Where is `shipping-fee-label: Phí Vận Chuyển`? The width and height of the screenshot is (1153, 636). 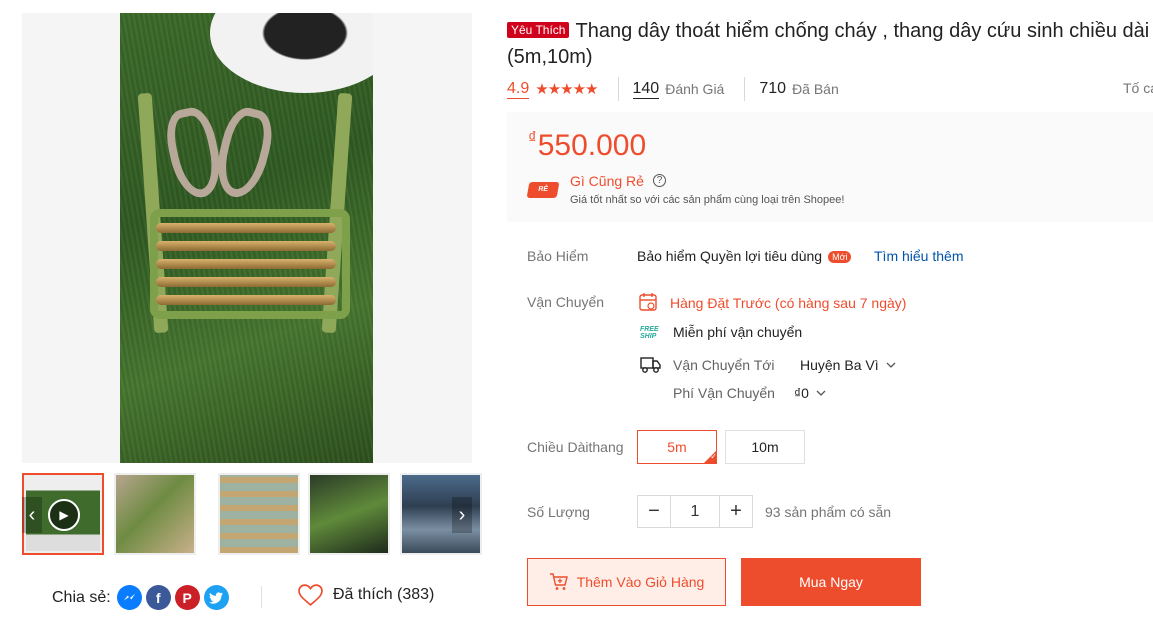
shipping-fee-label: Phí Vận Chuyển is located at coordinates (724, 393).